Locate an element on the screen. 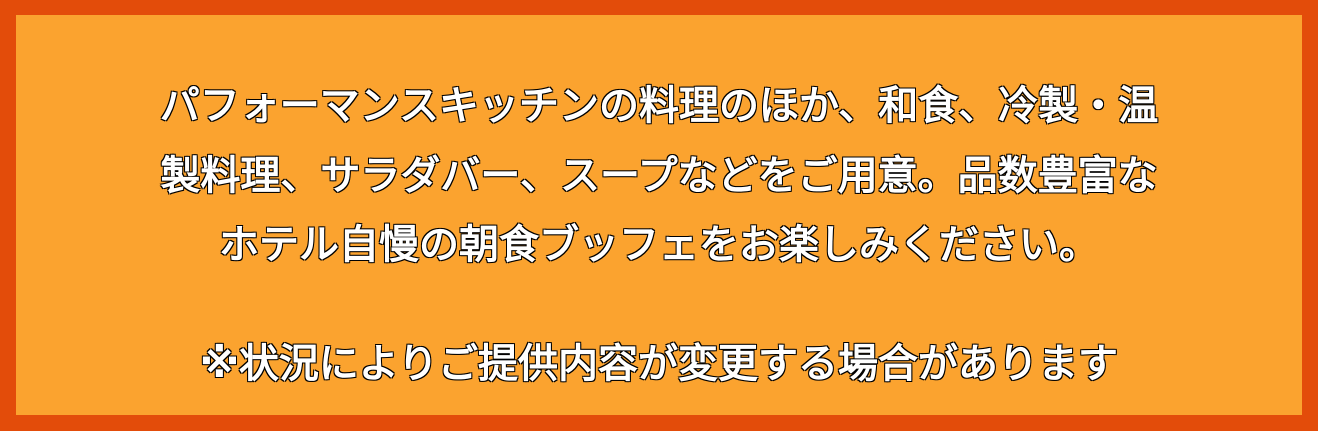  service-change-note: ※状況によりご提供内容が変更する場合があります is located at coordinates (659, 364).